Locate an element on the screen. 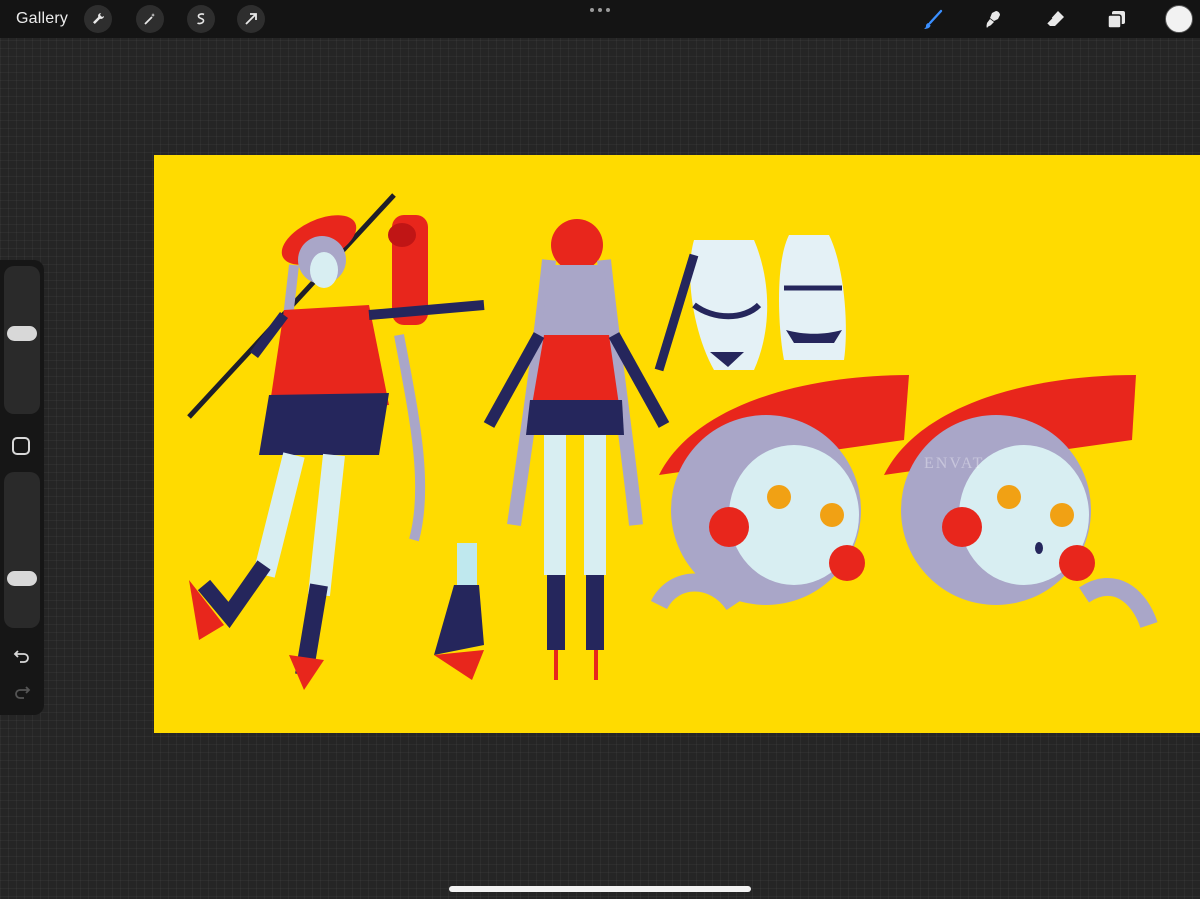  figure-front-pose is located at coordinates (336, 441).